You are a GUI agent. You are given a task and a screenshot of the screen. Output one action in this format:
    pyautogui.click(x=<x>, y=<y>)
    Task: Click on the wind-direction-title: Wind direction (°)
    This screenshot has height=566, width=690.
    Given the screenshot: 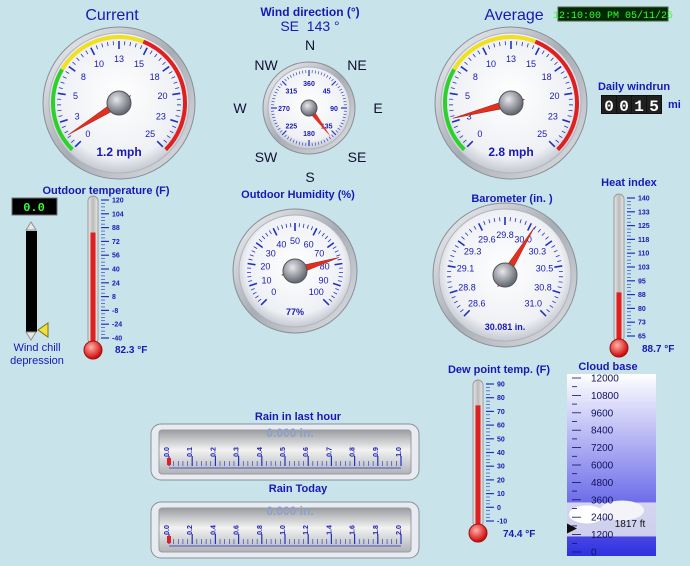 What is the action you would take?
    pyautogui.click(x=309, y=12)
    